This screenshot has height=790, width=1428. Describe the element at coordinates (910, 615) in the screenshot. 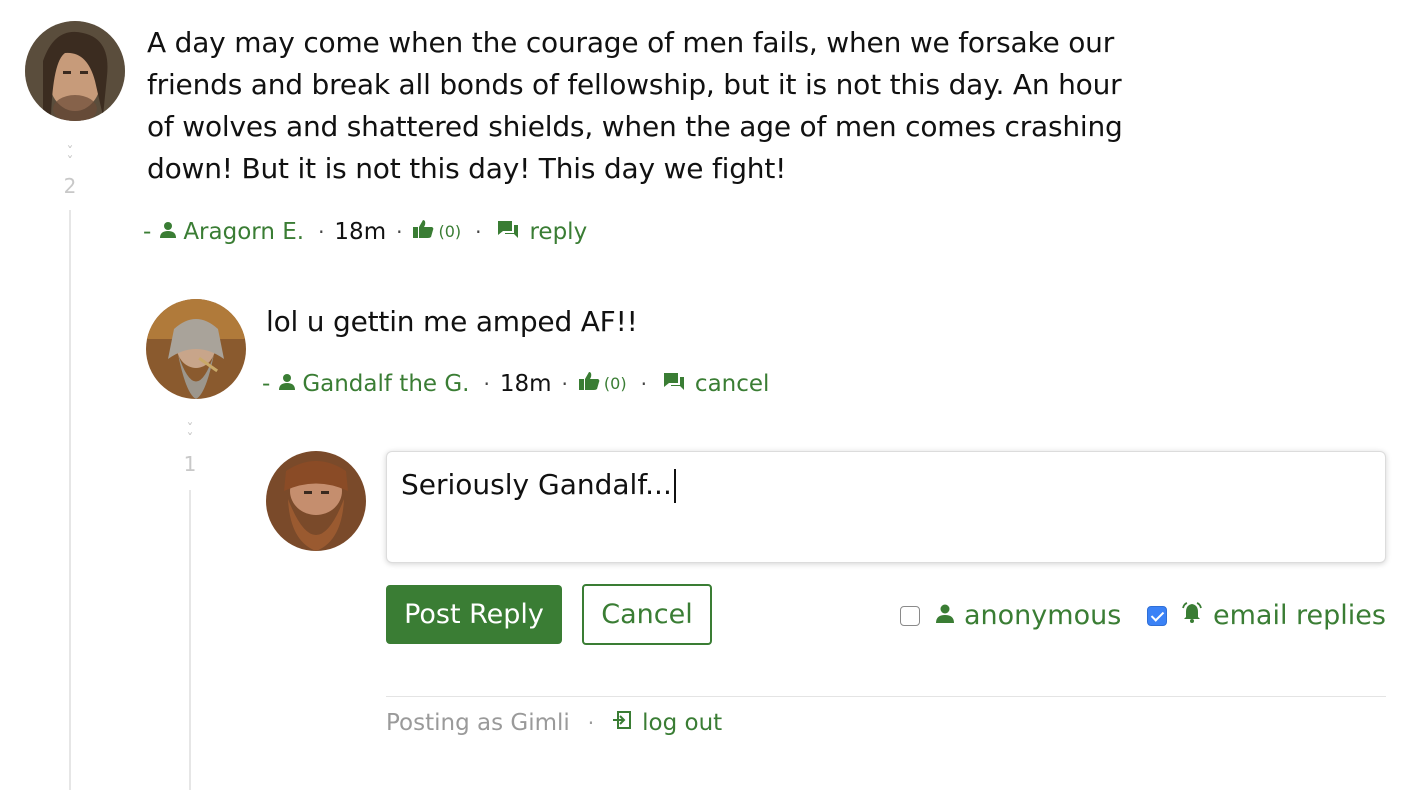

I see `anonymous-checkbox` at that location.